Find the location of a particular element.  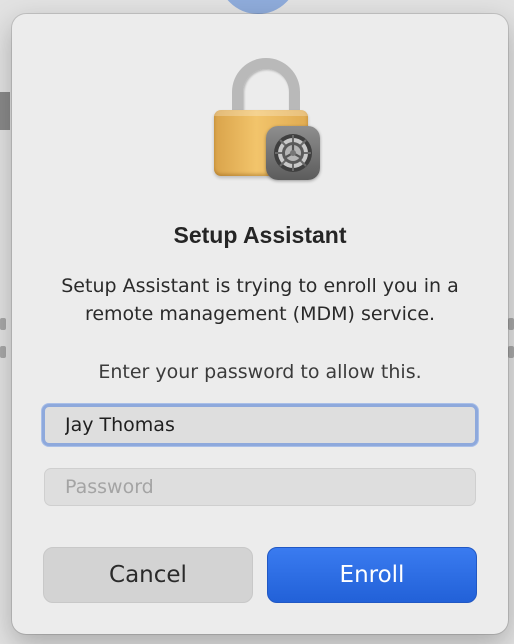

settings-gear-icon is located at coordinates (293, 153).